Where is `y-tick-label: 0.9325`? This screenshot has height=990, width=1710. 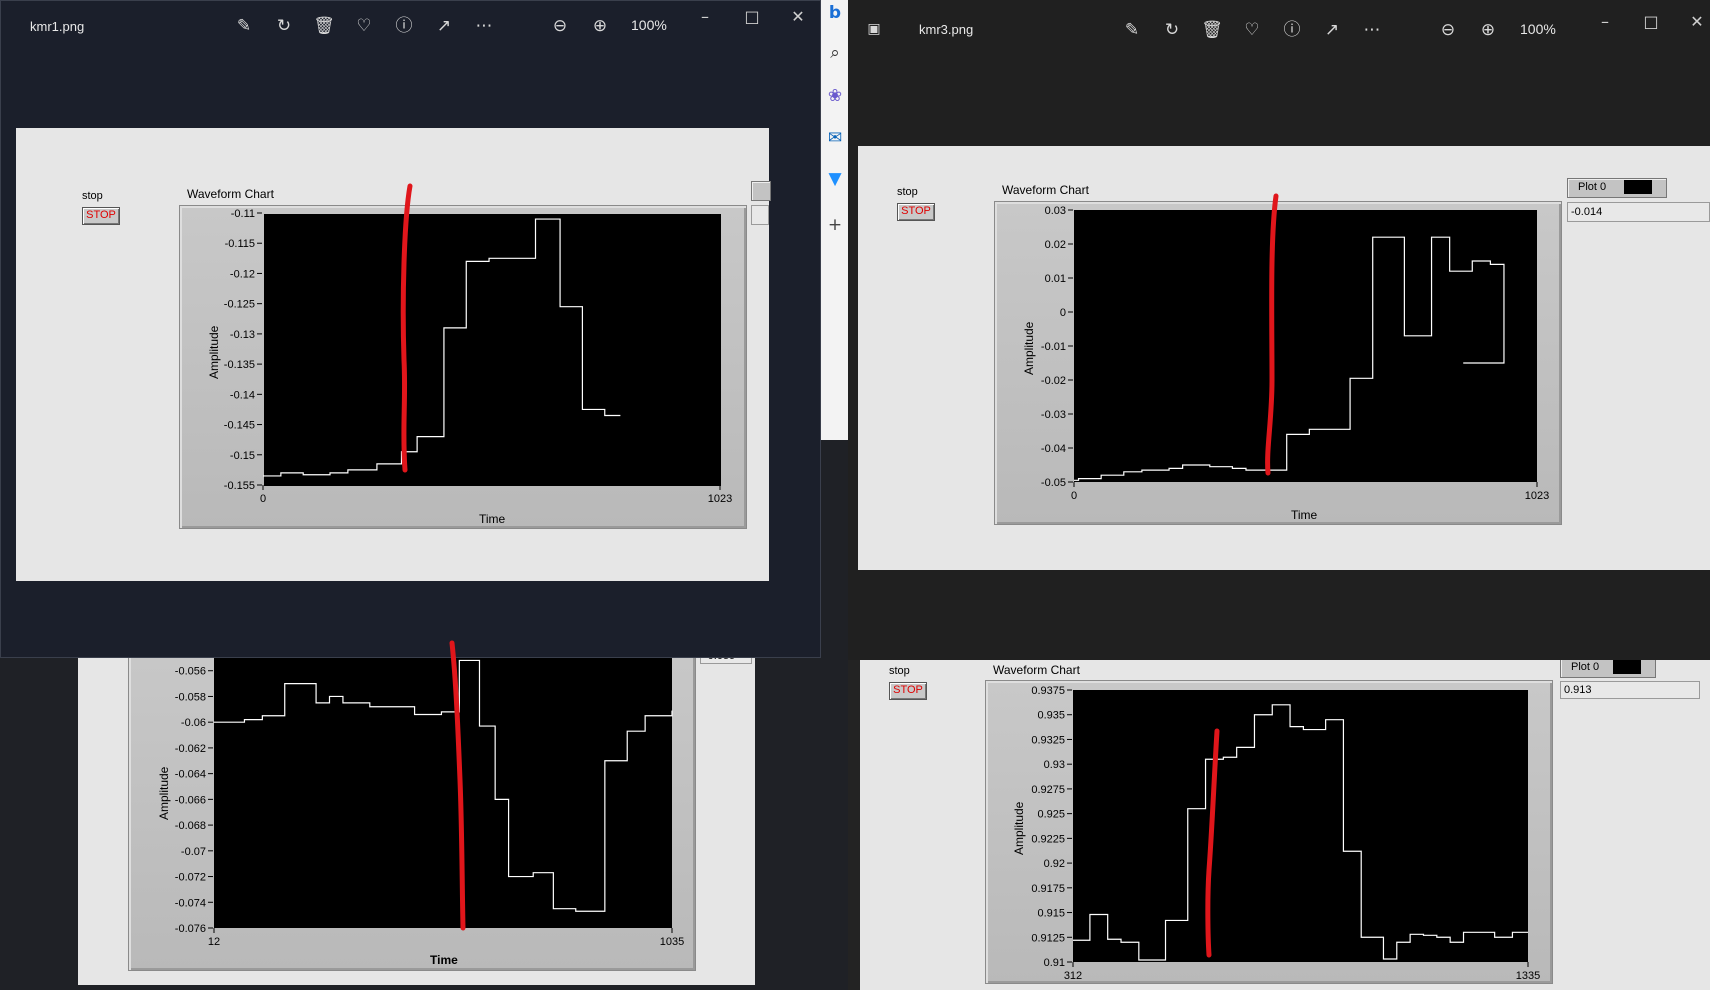 y-tick-label: 0.9325 is located at coordinates (1048, 740).